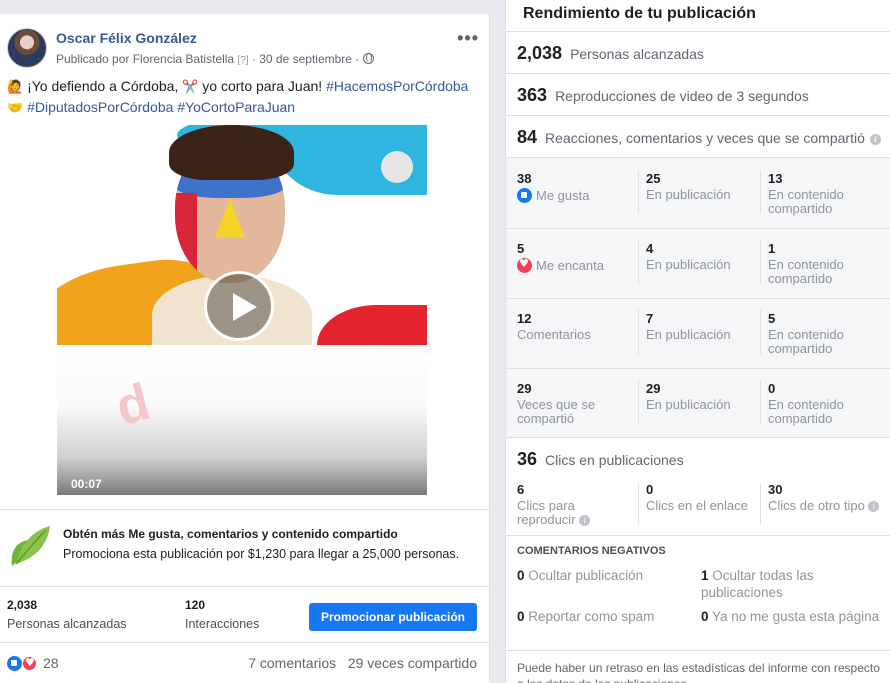 This screenshot has height=683, width=890. What do you see at coordinates (554, 334) in the screenshot?
I see `comments-label: Comentarios` at bounding box center [554, 334].